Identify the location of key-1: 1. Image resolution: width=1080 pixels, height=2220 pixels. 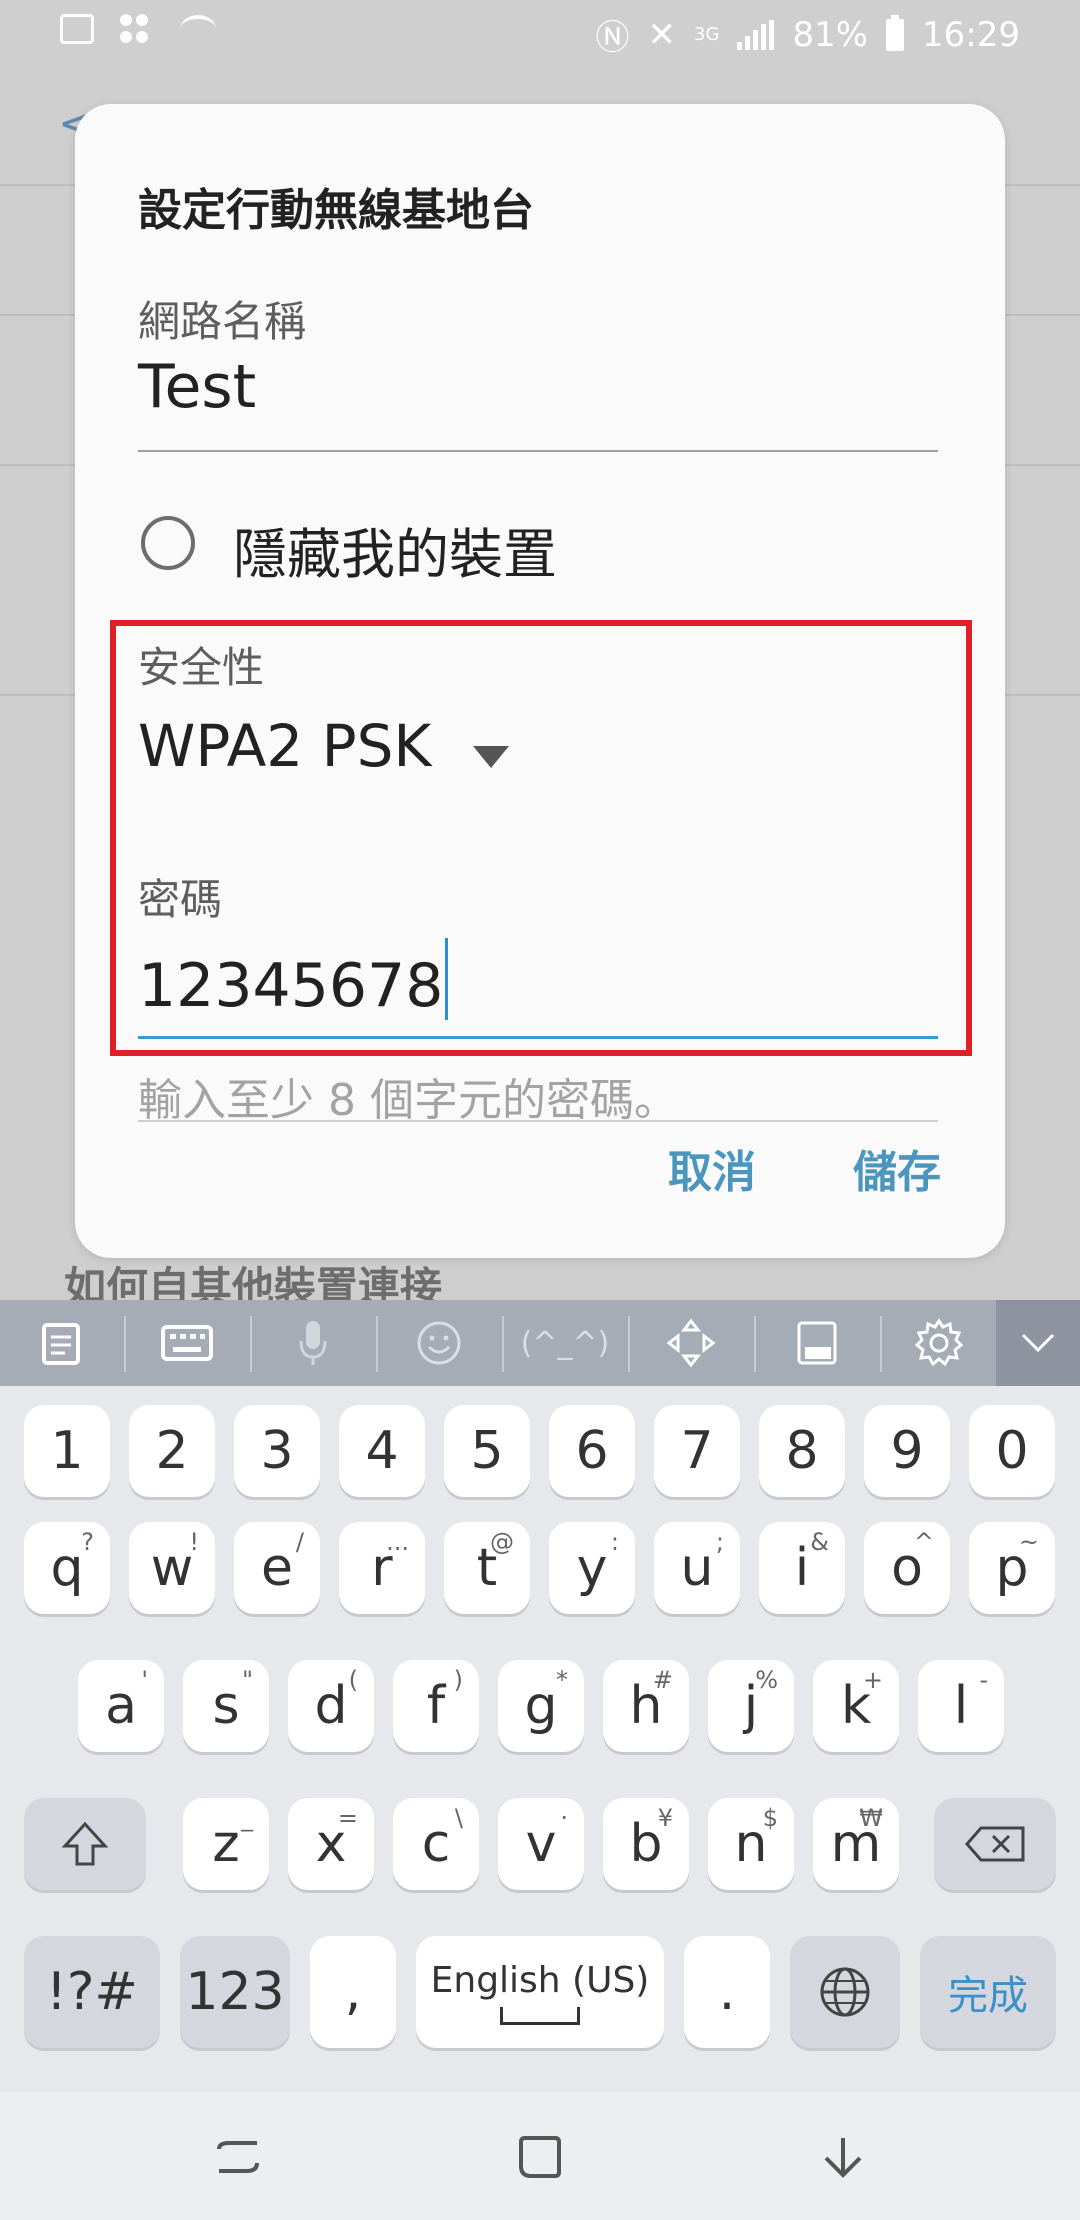
(67, 1451).